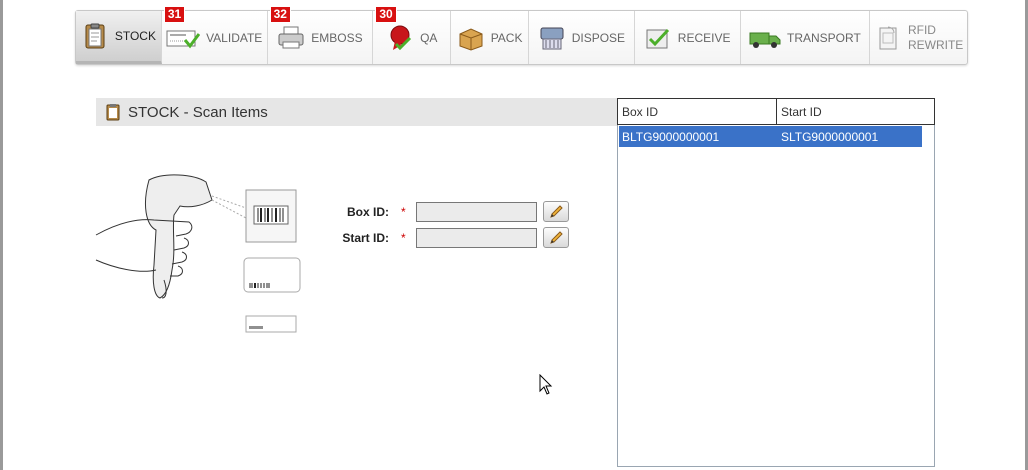 This screenshot has height=470, width=1028. What do you see at coordinates (403, 211) in the screenshot?
I see `box-id-required-mark: *` at bounding box center [403, 211].